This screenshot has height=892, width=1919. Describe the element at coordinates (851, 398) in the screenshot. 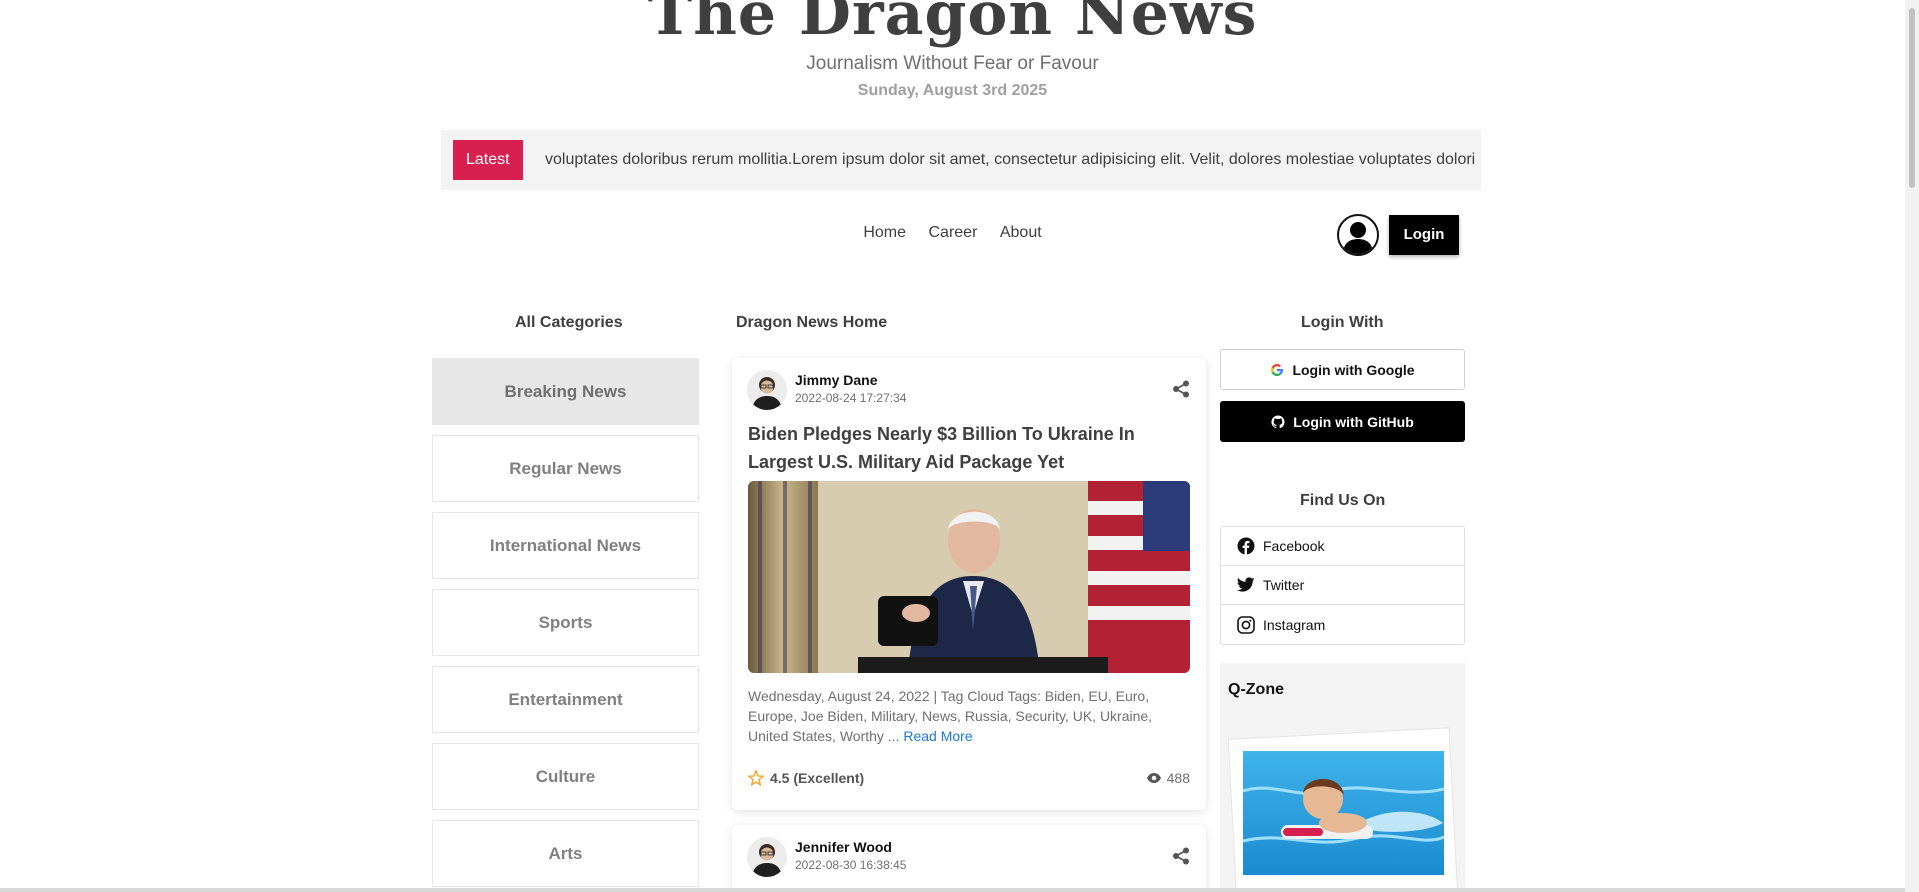

I see `publish-date: 2022-08-24 17:27:34` at that location.